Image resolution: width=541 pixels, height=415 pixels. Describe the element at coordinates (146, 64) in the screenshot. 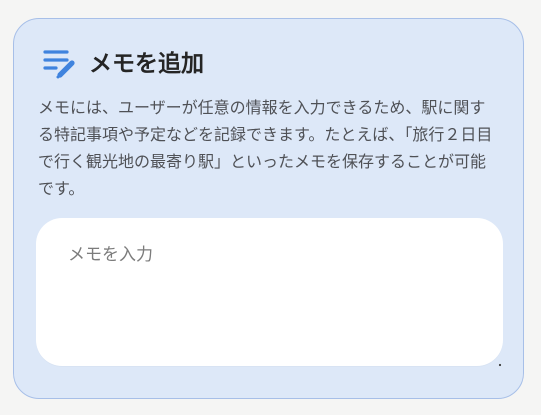

I see `memo-card-title: メモを追加` at that location.